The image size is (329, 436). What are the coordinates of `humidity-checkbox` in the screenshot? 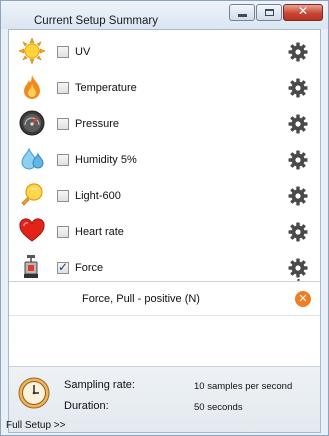 It's located at (63, 160).